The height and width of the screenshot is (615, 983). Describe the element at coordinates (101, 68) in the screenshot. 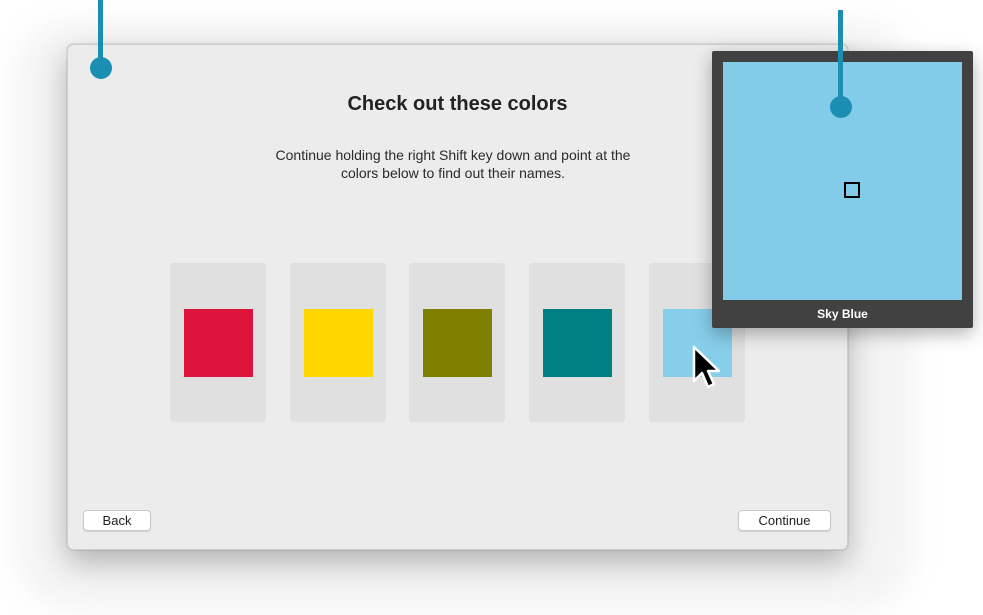

I see `callout-pin-dot-left` at that location.